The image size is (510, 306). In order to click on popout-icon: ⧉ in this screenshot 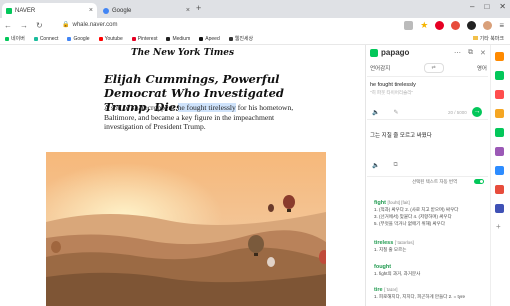, I will do `click(470, 53)`.